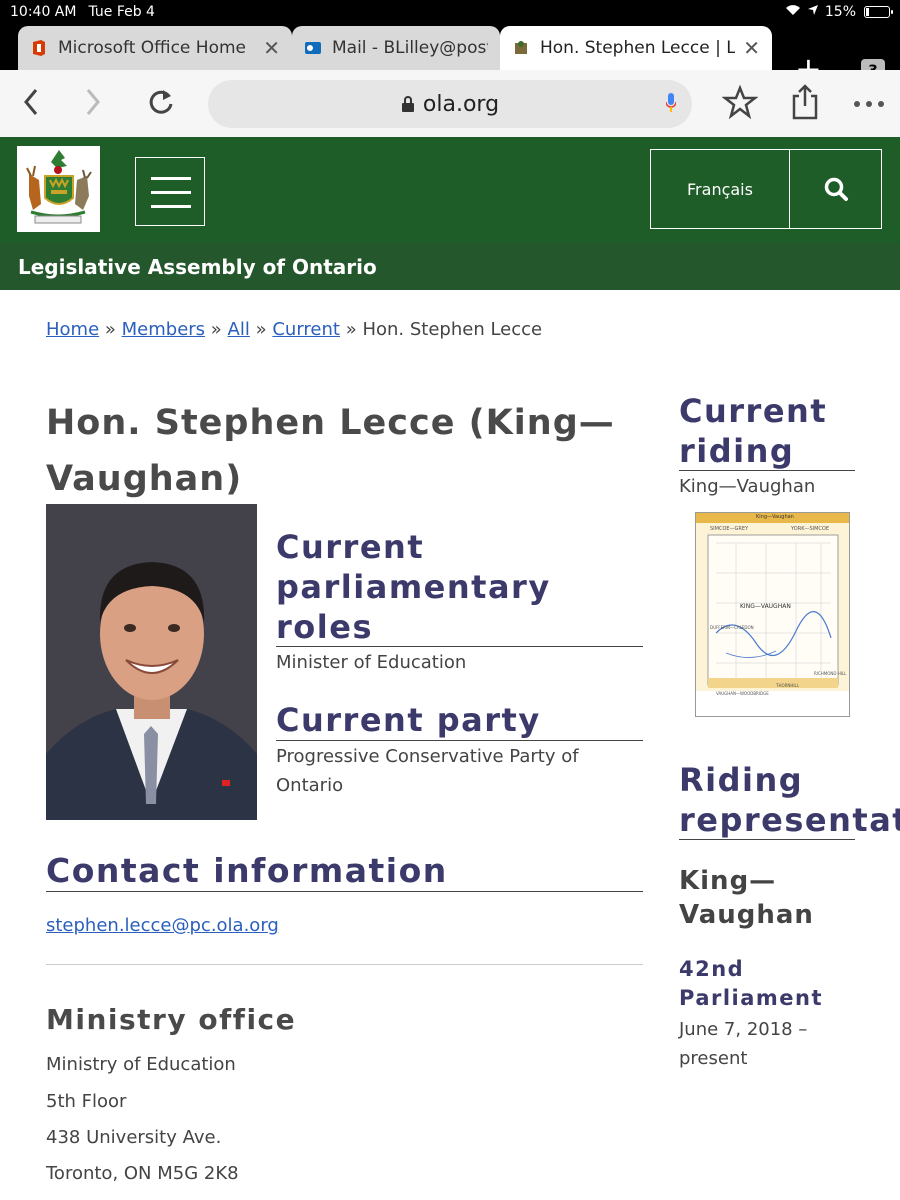 This screenshot has height=1200, width=900. I want to click on map-center-label: KING—VAUGHAN, so click(765, 606).